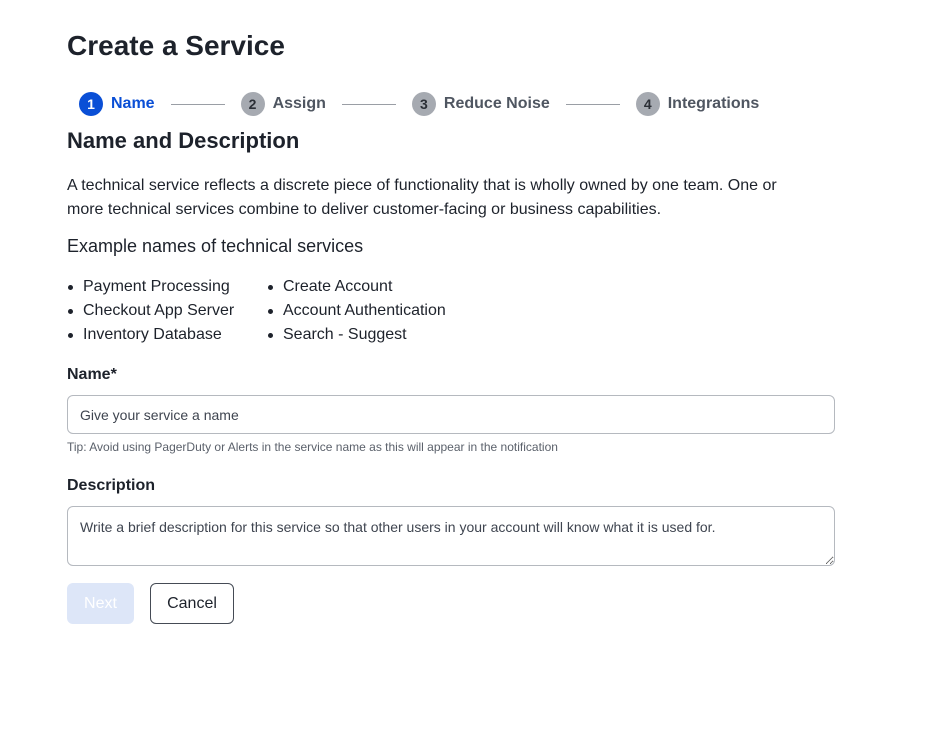  Describe the element at coordinates (496, 103) in the screenshot. I see `step-label: Reduce Noise` at that location.